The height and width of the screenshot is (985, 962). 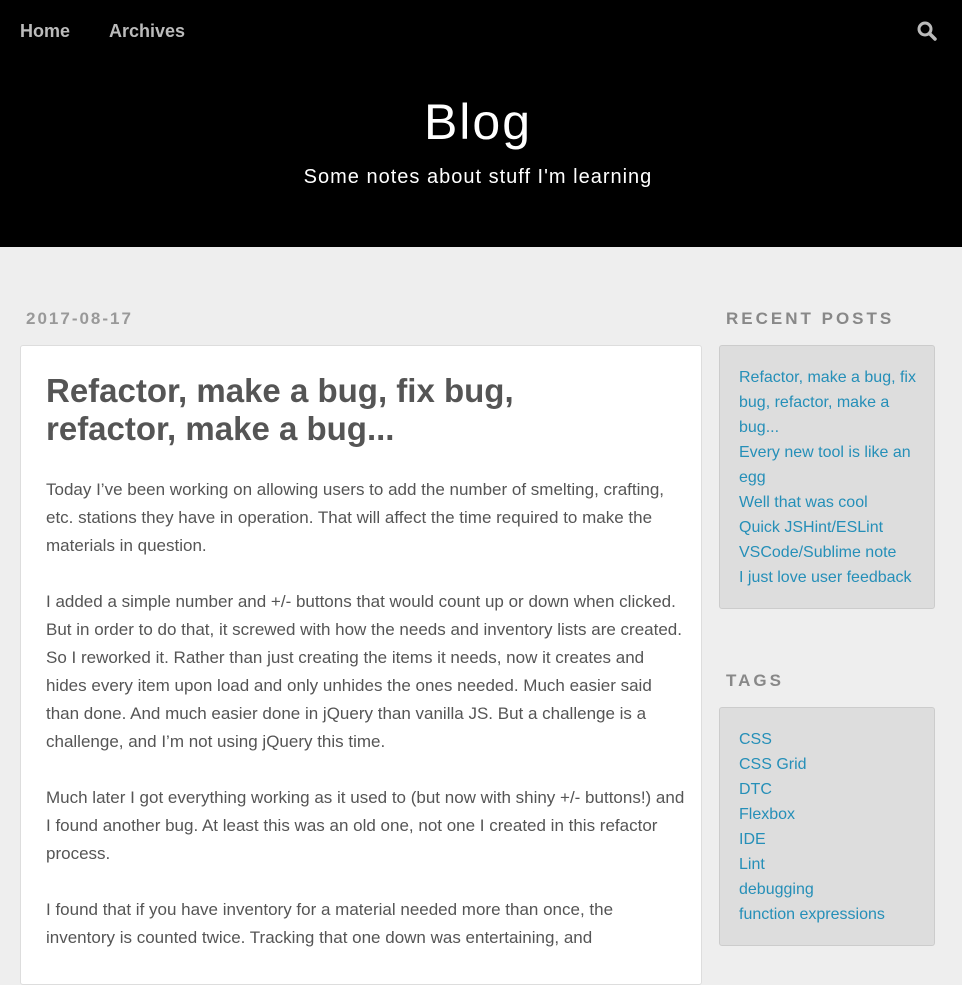 I want to click on tag-link: IDE, so click(x=752, y=839).